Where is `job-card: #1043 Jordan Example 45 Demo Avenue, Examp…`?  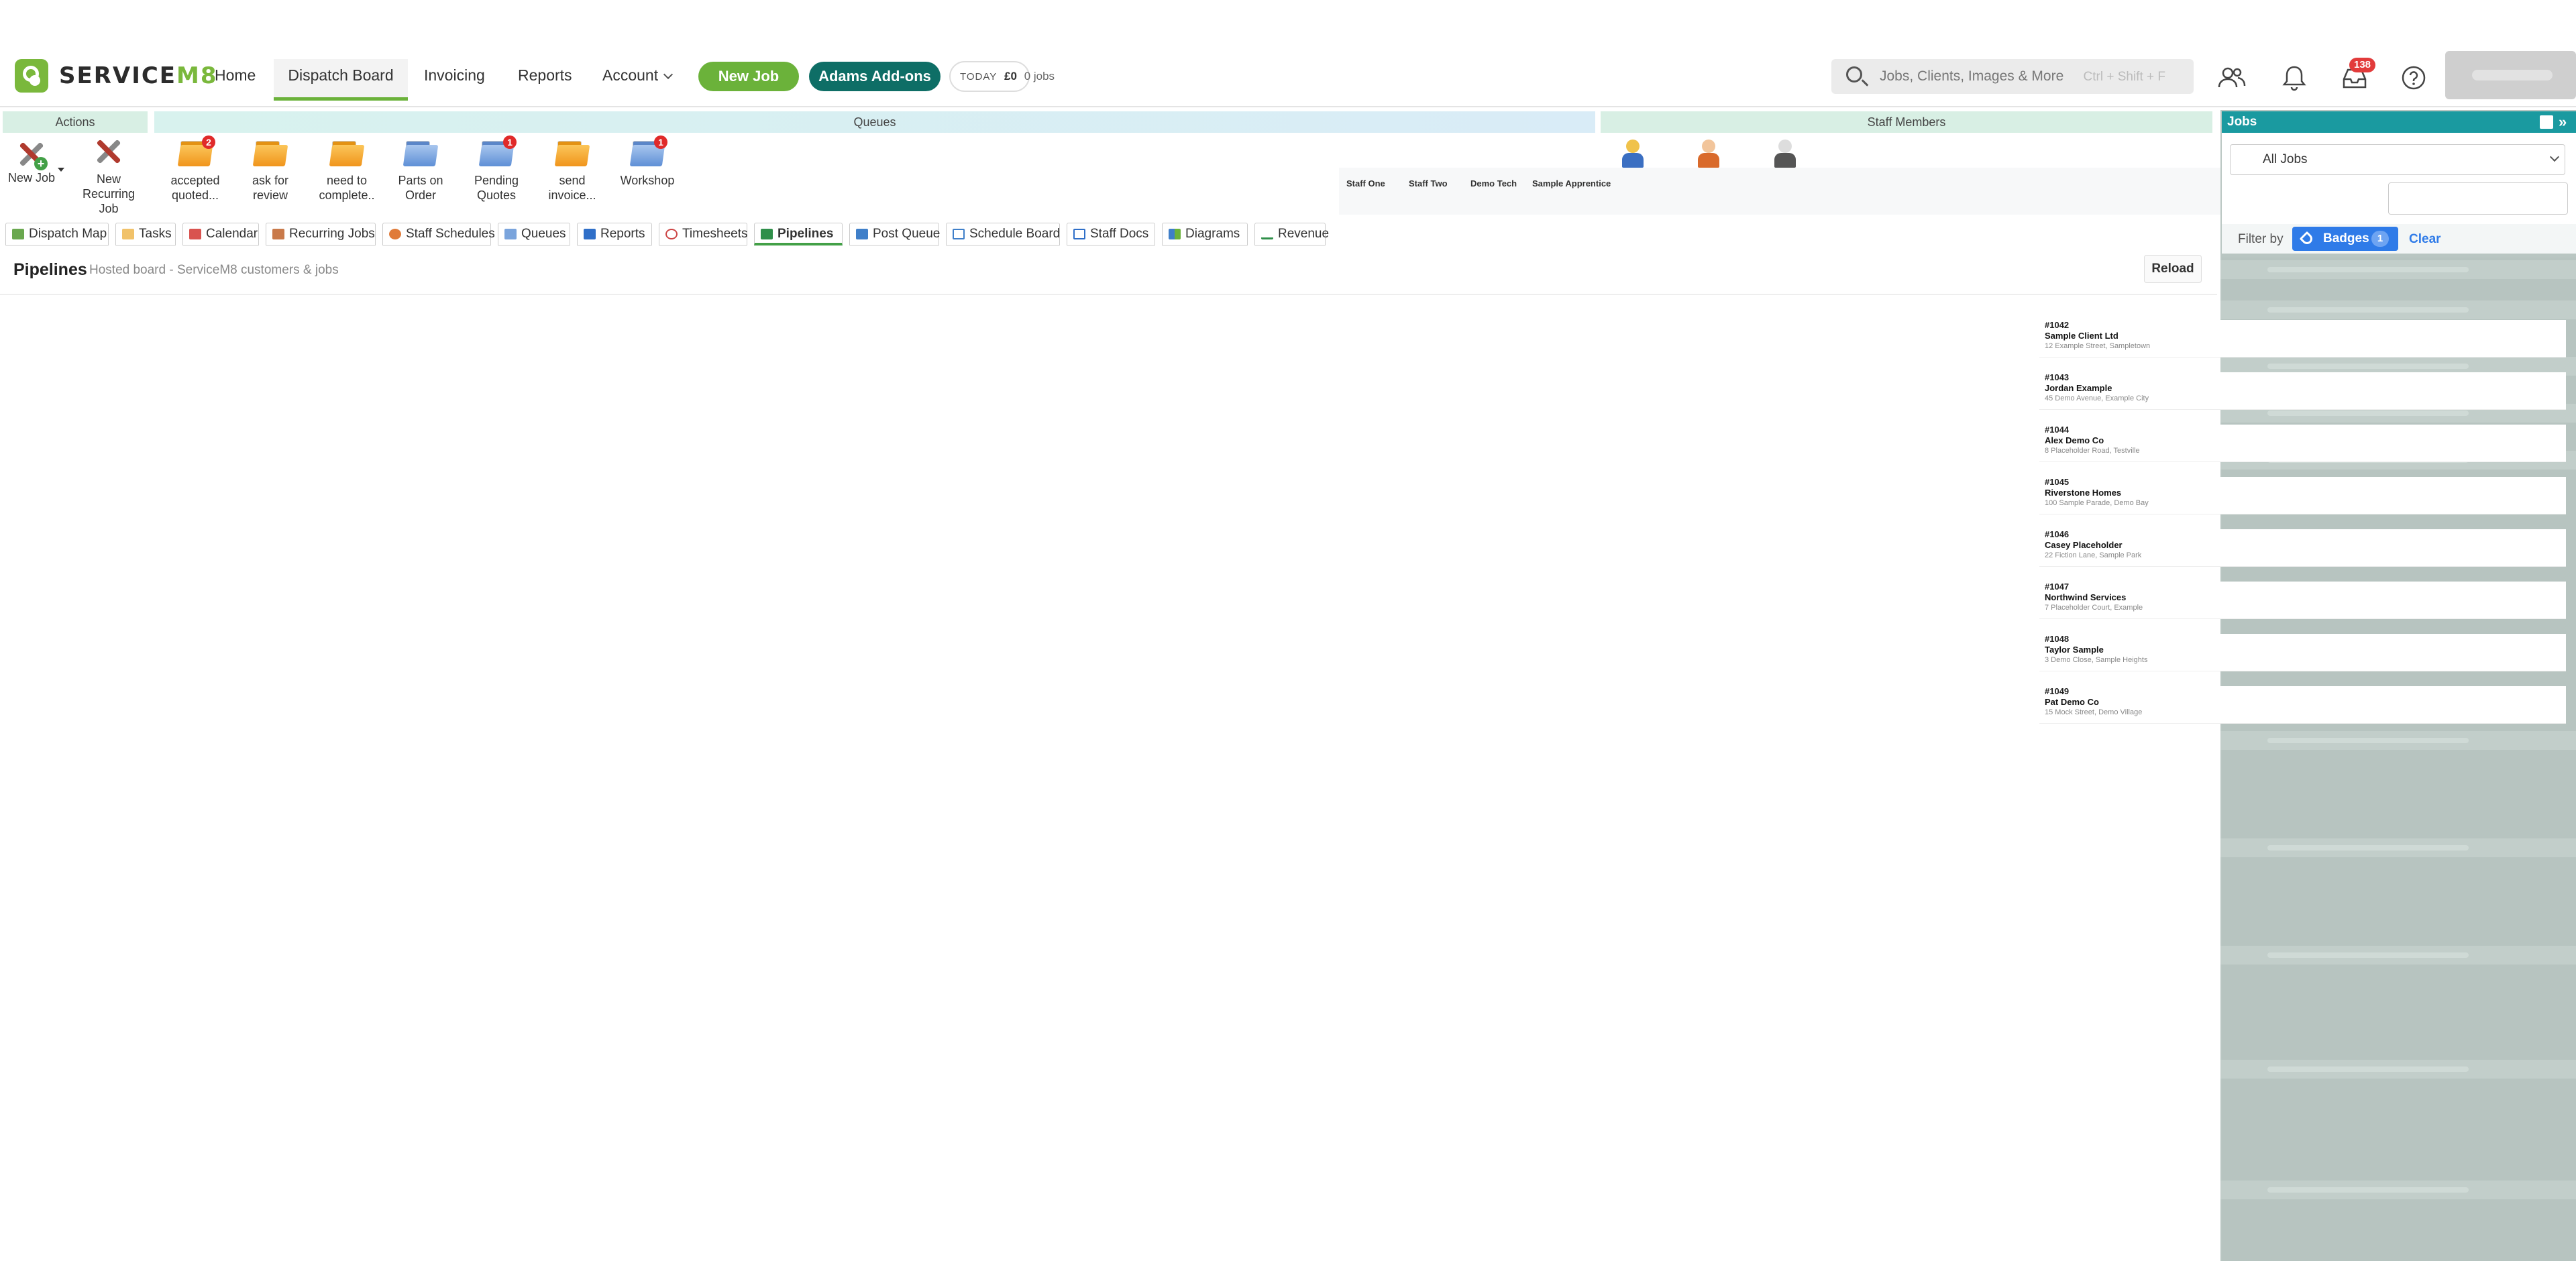
job-card: #1043 Jordan Example 45 Demo Avenue, Examp… is located at coordinates (2302, 391).